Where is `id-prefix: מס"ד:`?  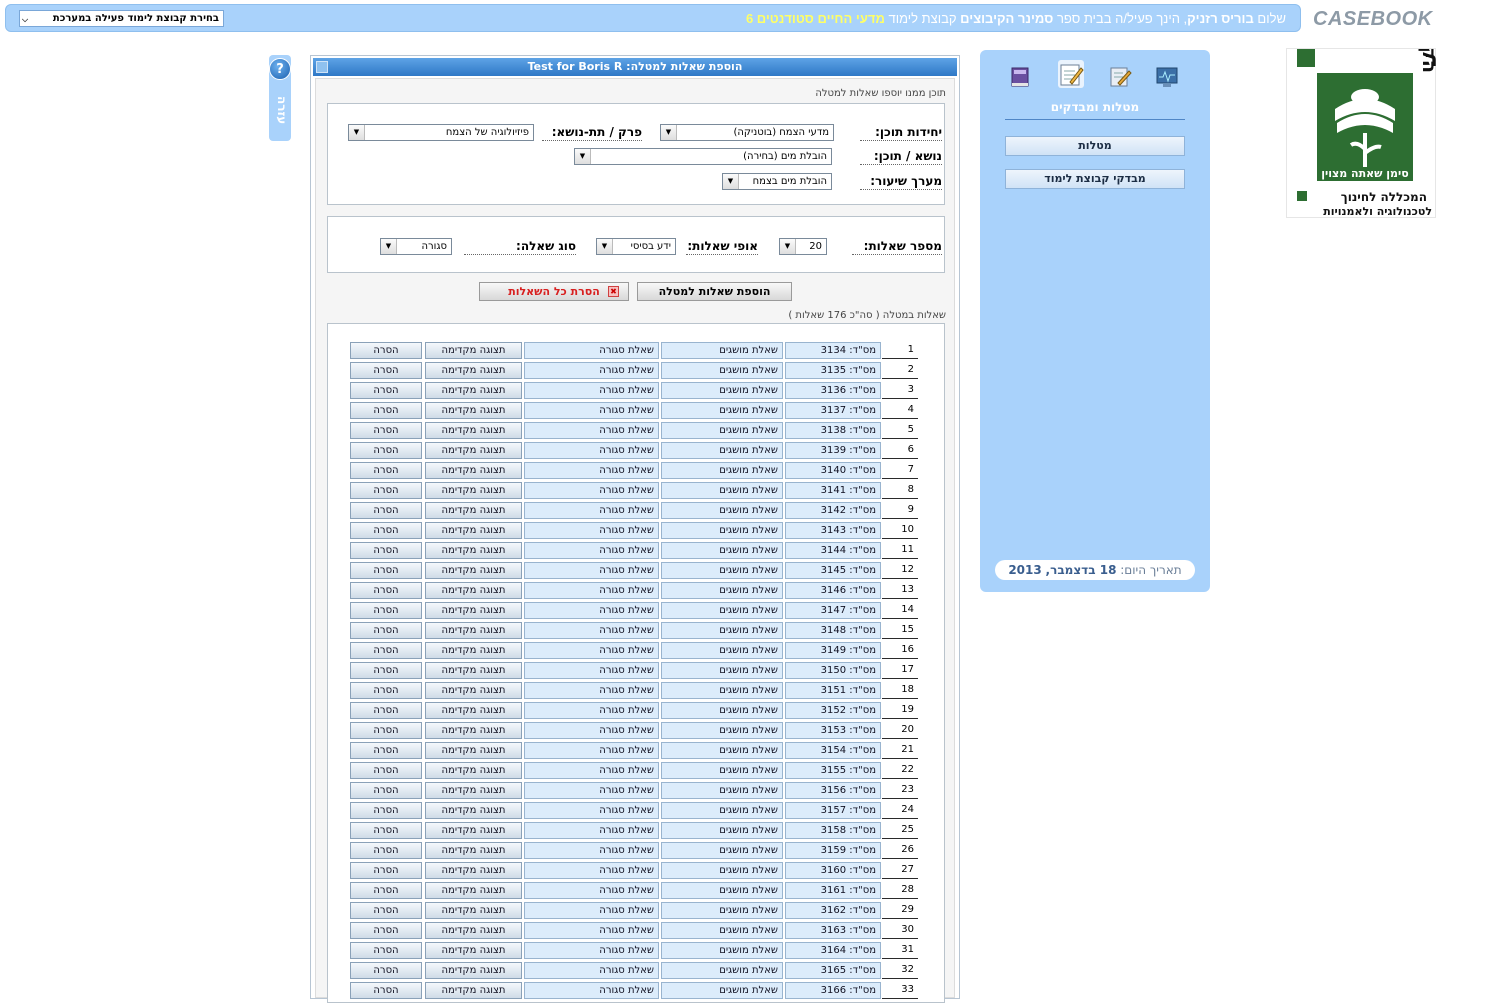 id-prefix: מס"ד: is located at coordinates (862, 930).